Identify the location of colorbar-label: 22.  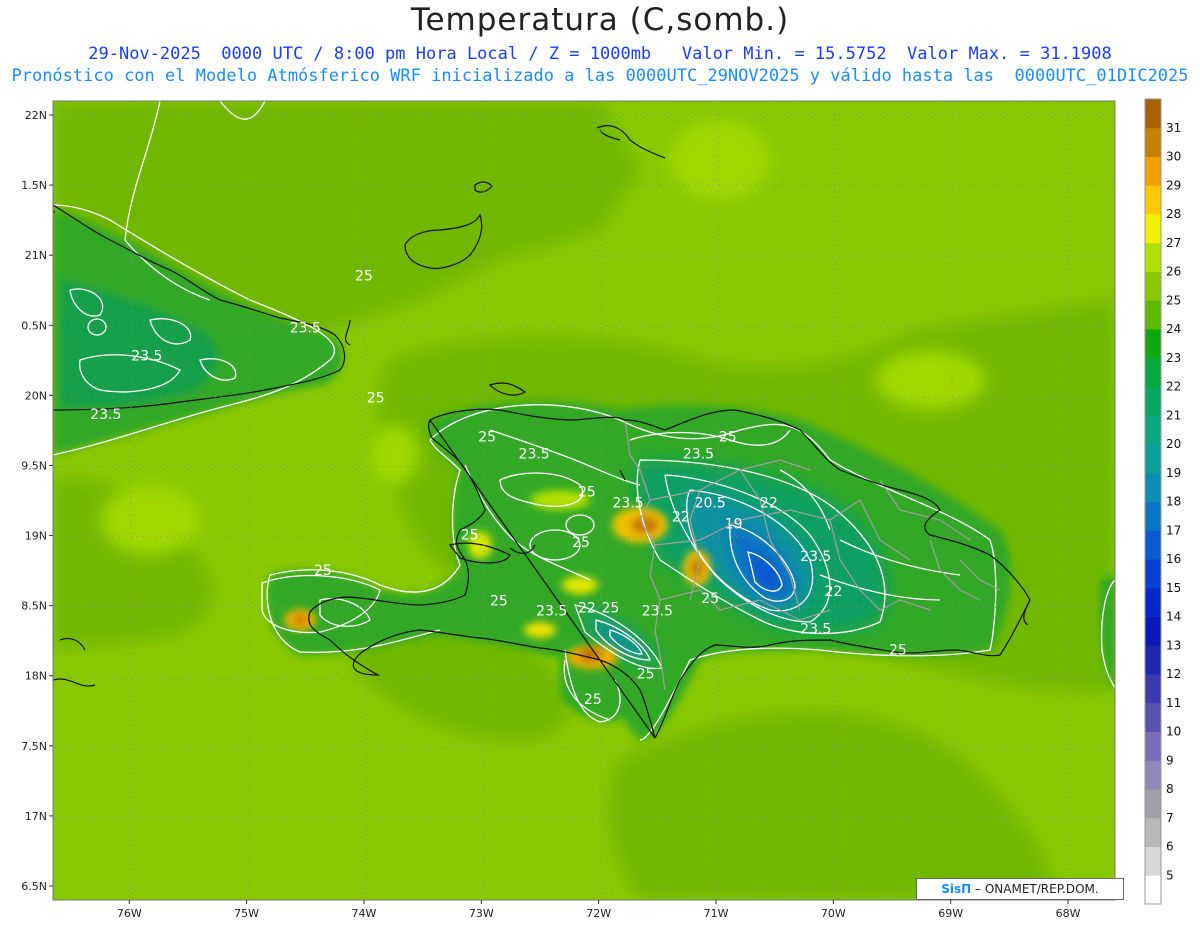
(1173, 387).